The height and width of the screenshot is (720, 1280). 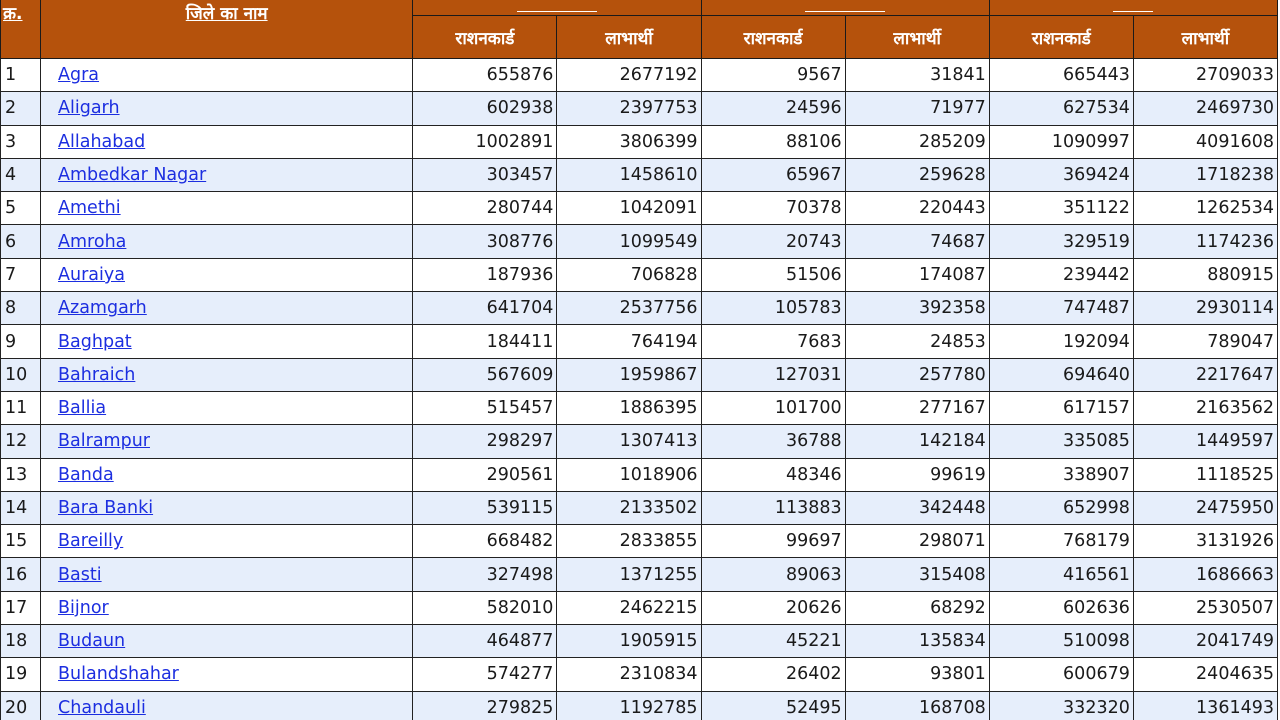 I want to click on ration-card-count-cell: 99697, so click(x=773, y=541).